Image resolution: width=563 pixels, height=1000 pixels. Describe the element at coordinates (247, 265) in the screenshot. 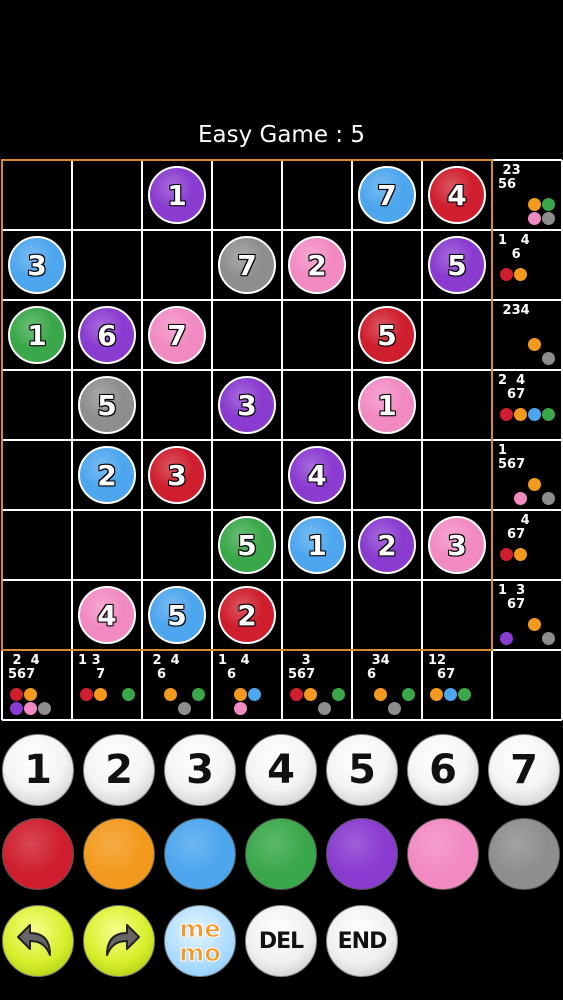

I see `number-ball: 7` at that location.